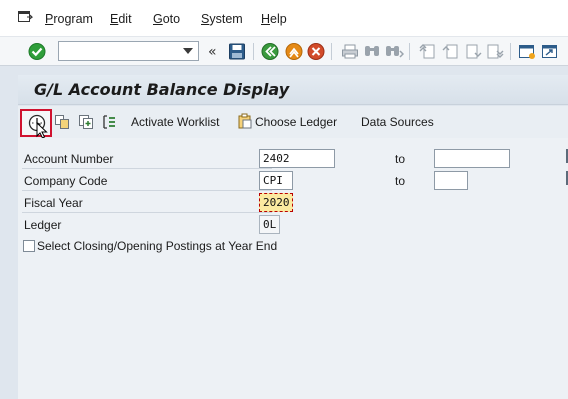 Image resolution: width=568 pixels, height=399 pixels. Describe the element at coordinates (162, 89) in the screenshot. I see `page-title: G/L Account Balance Display` at that location.